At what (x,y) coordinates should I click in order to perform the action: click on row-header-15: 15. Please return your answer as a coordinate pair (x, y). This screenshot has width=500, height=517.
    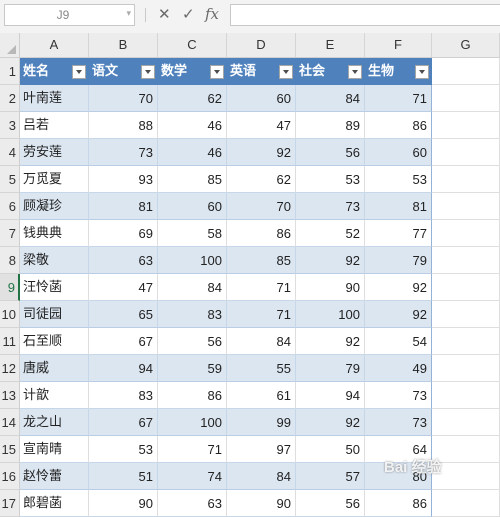
    Looking at the image, I should click on (10, 449).